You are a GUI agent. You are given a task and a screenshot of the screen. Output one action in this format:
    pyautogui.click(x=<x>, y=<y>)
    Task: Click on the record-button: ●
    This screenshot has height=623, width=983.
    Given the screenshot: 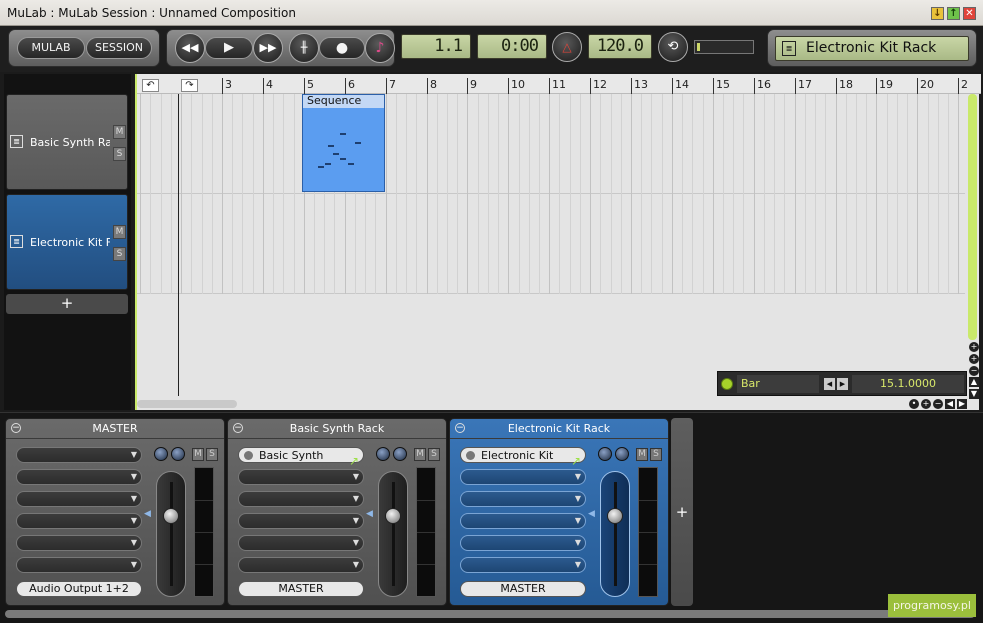 What is the action you would take?
    pyautogui.click(x=342, y=48)
    